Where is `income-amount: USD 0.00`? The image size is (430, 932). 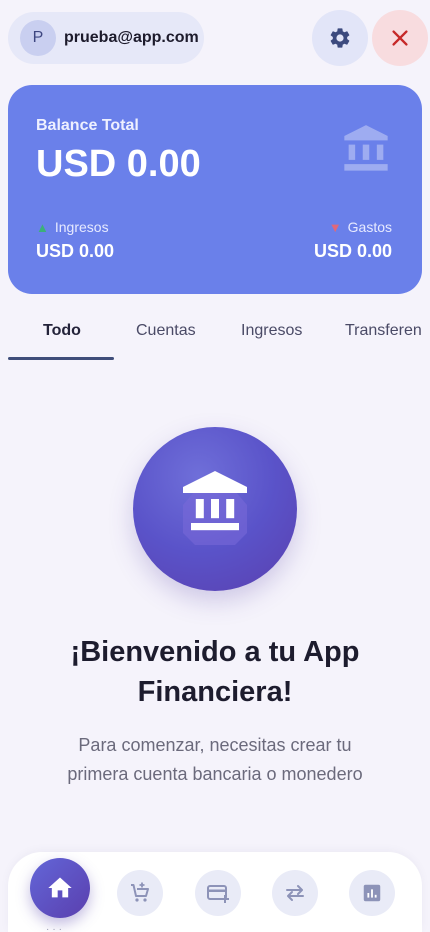 income-amount: USD 0.00 is located at coordinates (75, 251).